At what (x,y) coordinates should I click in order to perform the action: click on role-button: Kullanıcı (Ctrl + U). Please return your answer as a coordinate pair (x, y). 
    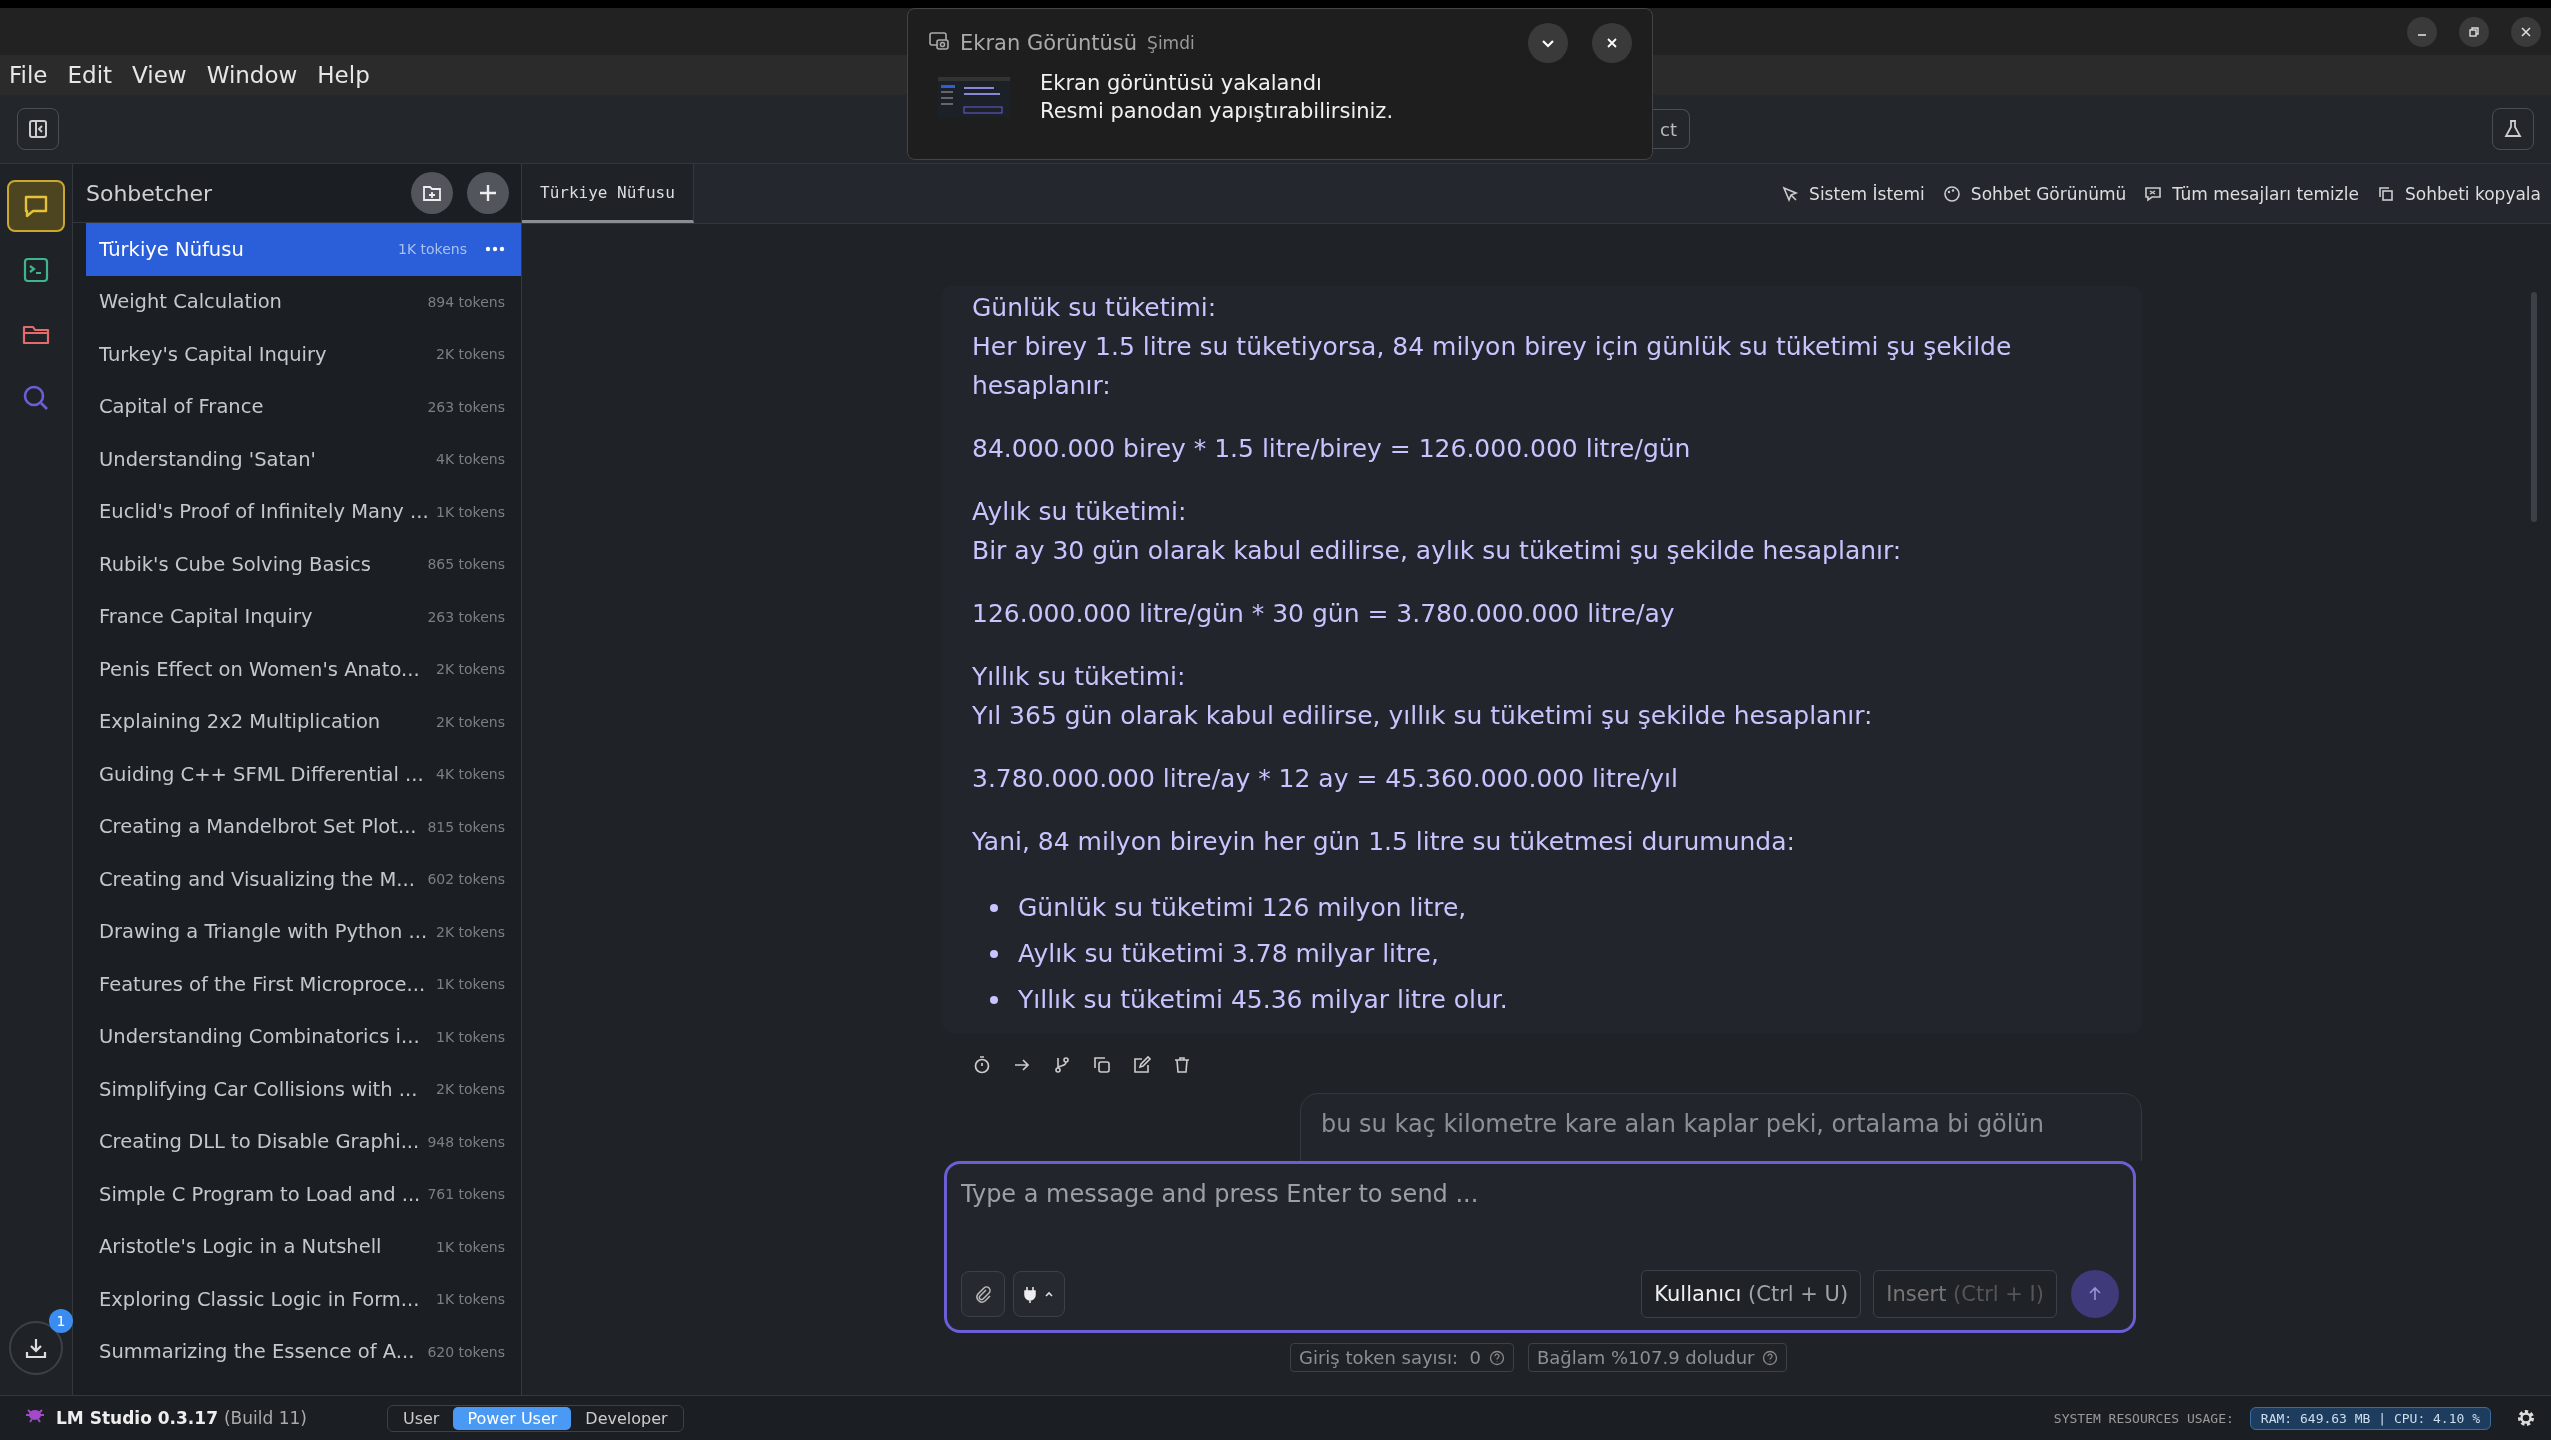
    Looking at the image, I should click on (1751, 1294).